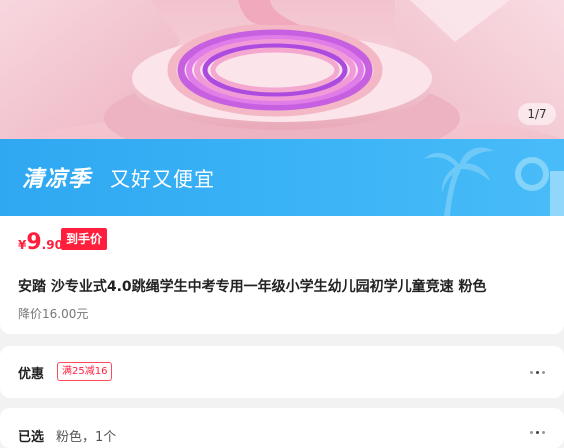 This screenshot has width=564, height=448. What do you see at coordinates (532, 174) in the screenshot?
I see `beach-ring-icon` at bounding box center [532, 174].